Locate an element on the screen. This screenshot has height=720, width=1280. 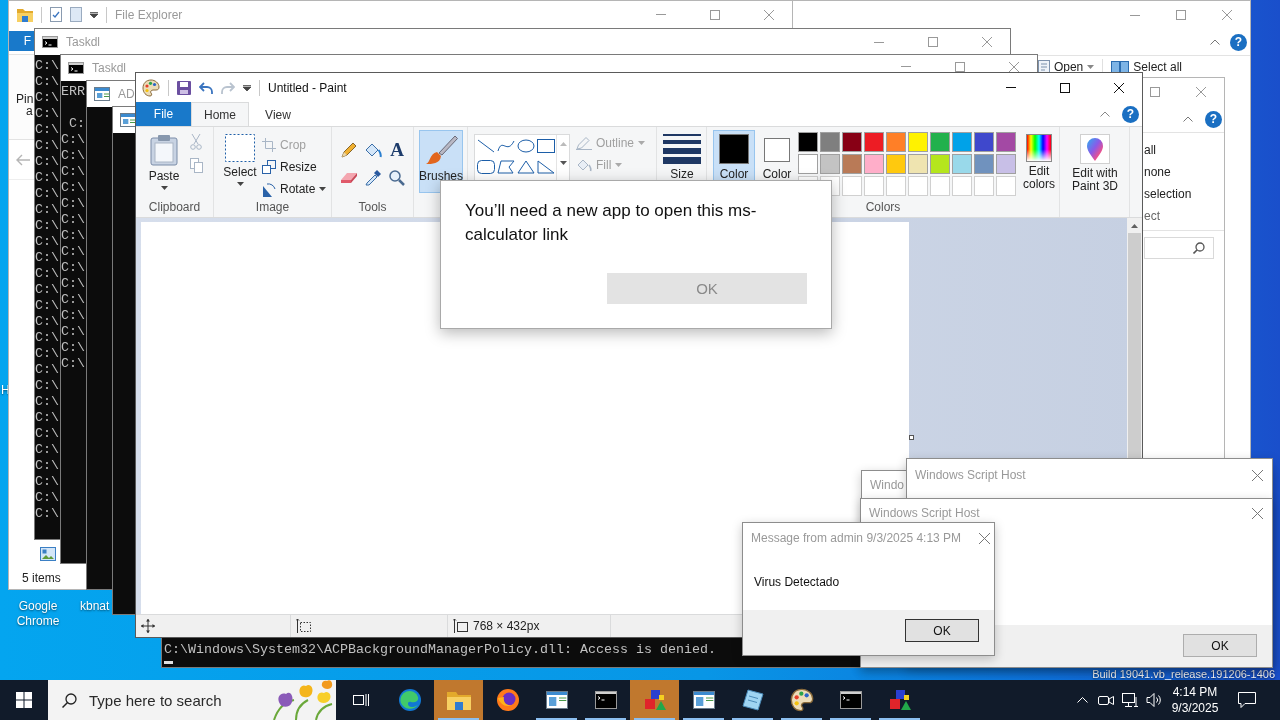
resize-button: Resize is located at coordinates (294, 167).